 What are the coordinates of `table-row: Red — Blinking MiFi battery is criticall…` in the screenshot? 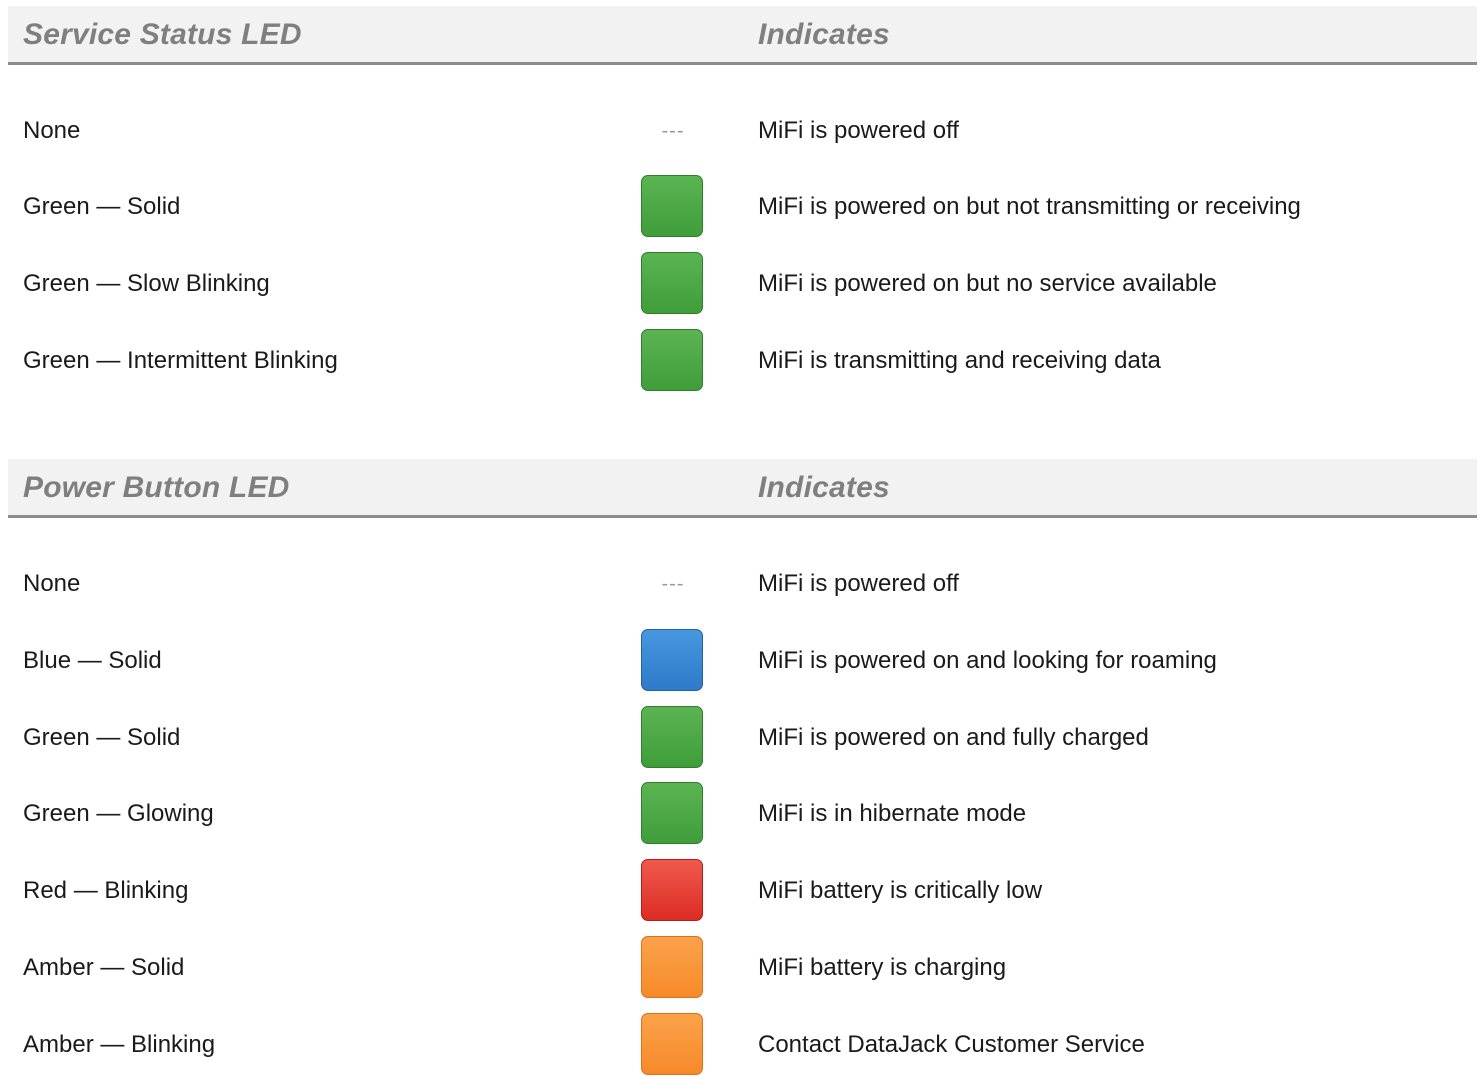 It's located at (742, 891).